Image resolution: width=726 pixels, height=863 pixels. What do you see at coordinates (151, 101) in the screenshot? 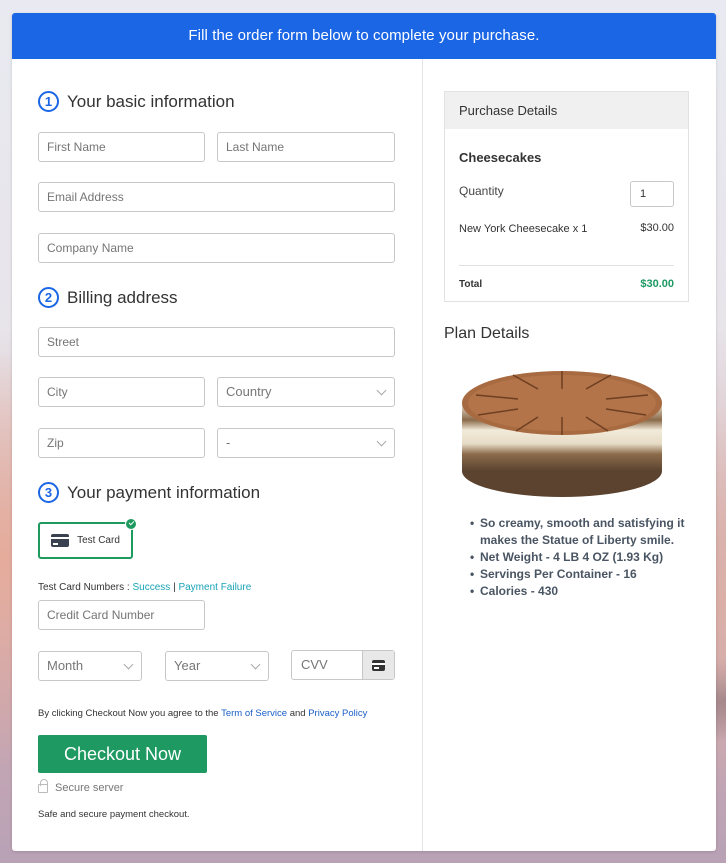
I see `section-title-text: Your basic information` at bounding box center [151, 101].